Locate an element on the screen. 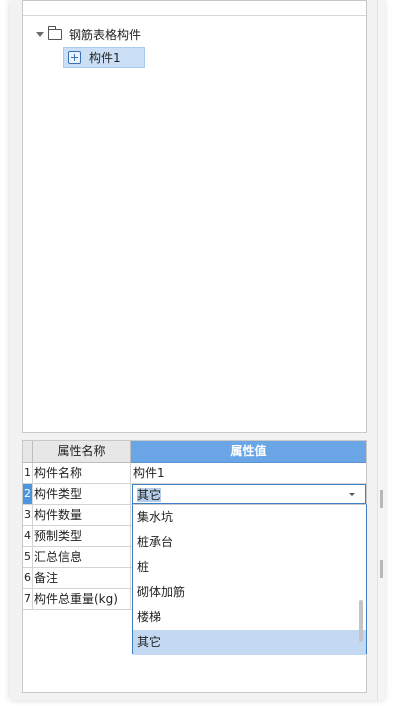 The width and height of the screenshot is (397, 706). folder-icon is located at coordinates (55, 33).